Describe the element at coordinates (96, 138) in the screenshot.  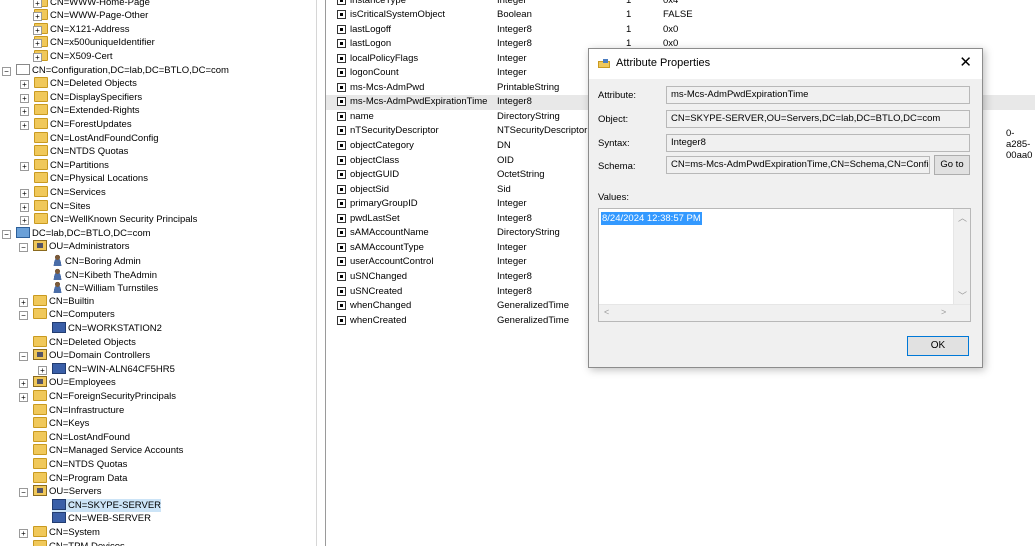
I see `tree-item: CN=LostAndFoundConfig` at that location.